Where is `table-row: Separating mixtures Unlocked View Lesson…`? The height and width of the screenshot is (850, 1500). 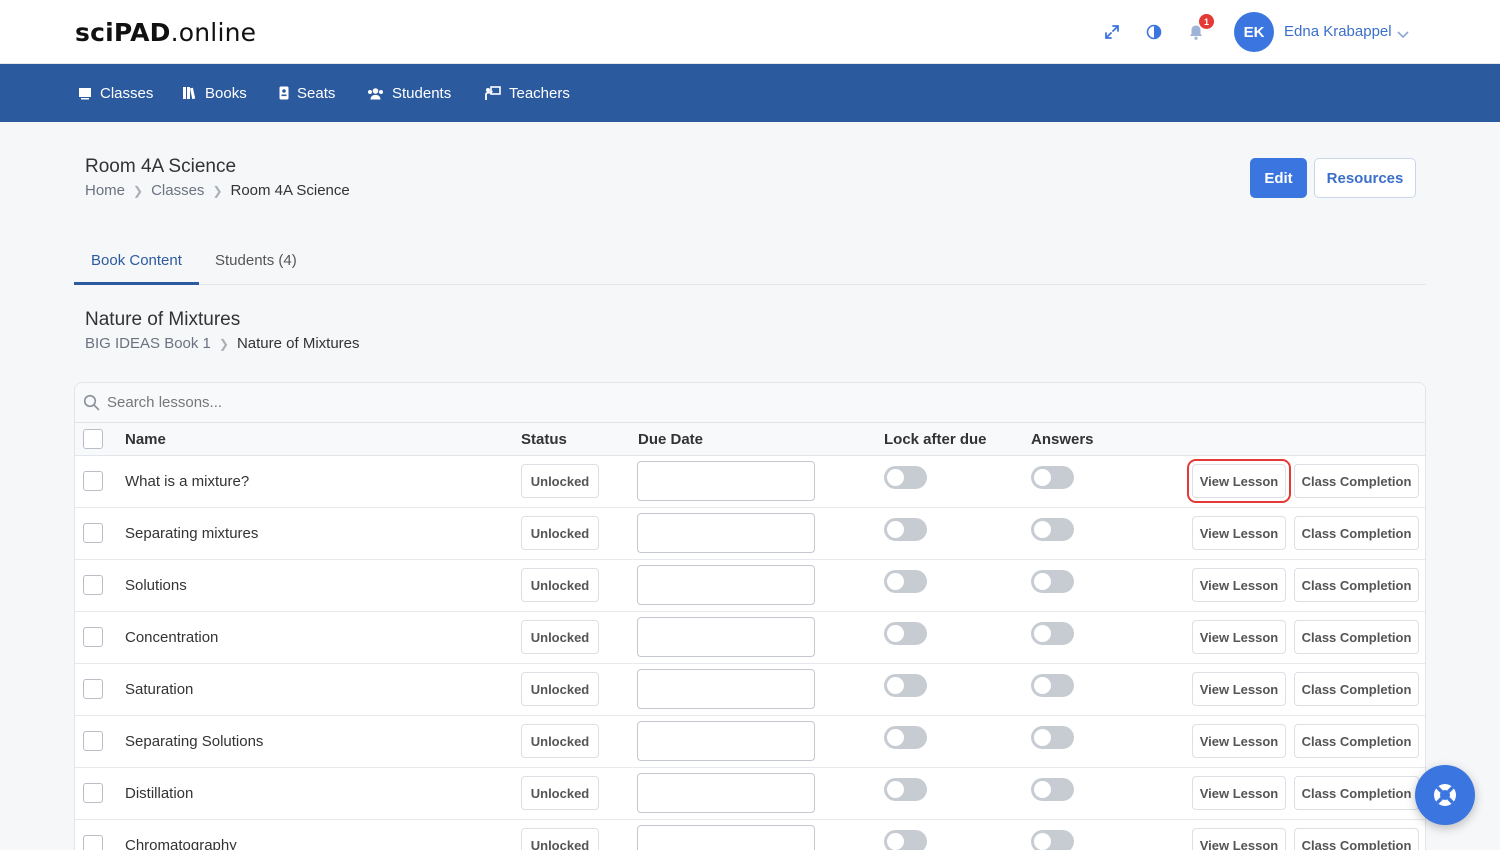 table-row: Separating mixtures Unlocked View Lesson… is located at coordinates (750, 534).